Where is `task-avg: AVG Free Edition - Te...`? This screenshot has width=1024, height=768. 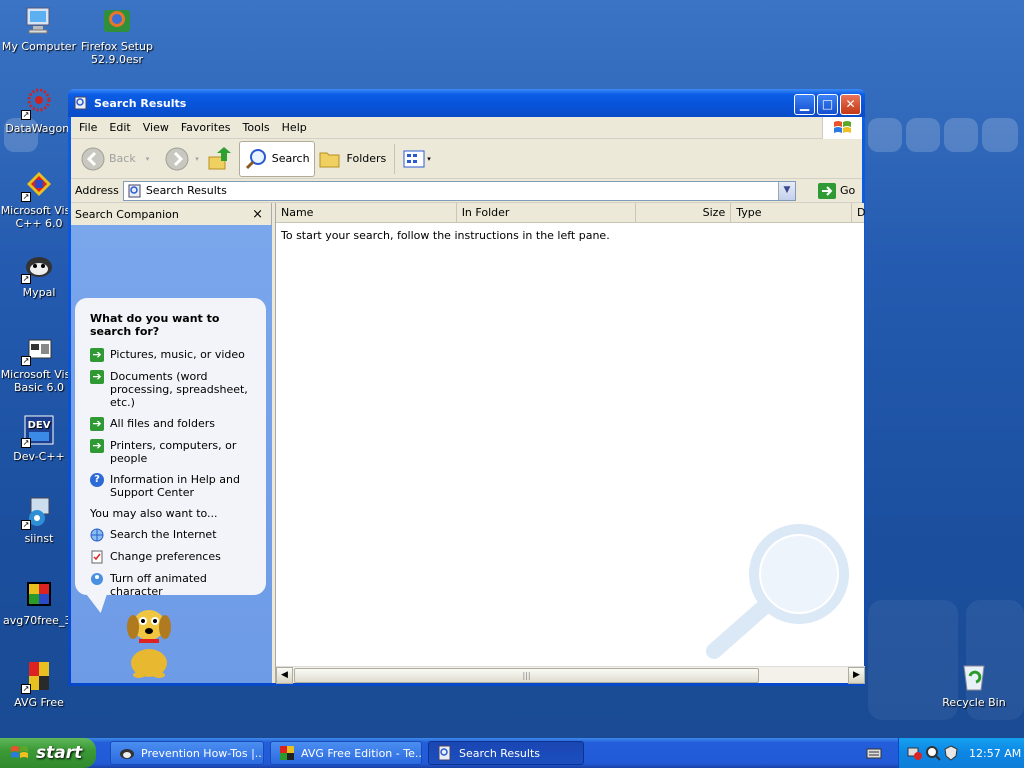 task-avg: AVG Free Edition - Te... is located at coordinates (346, 753).